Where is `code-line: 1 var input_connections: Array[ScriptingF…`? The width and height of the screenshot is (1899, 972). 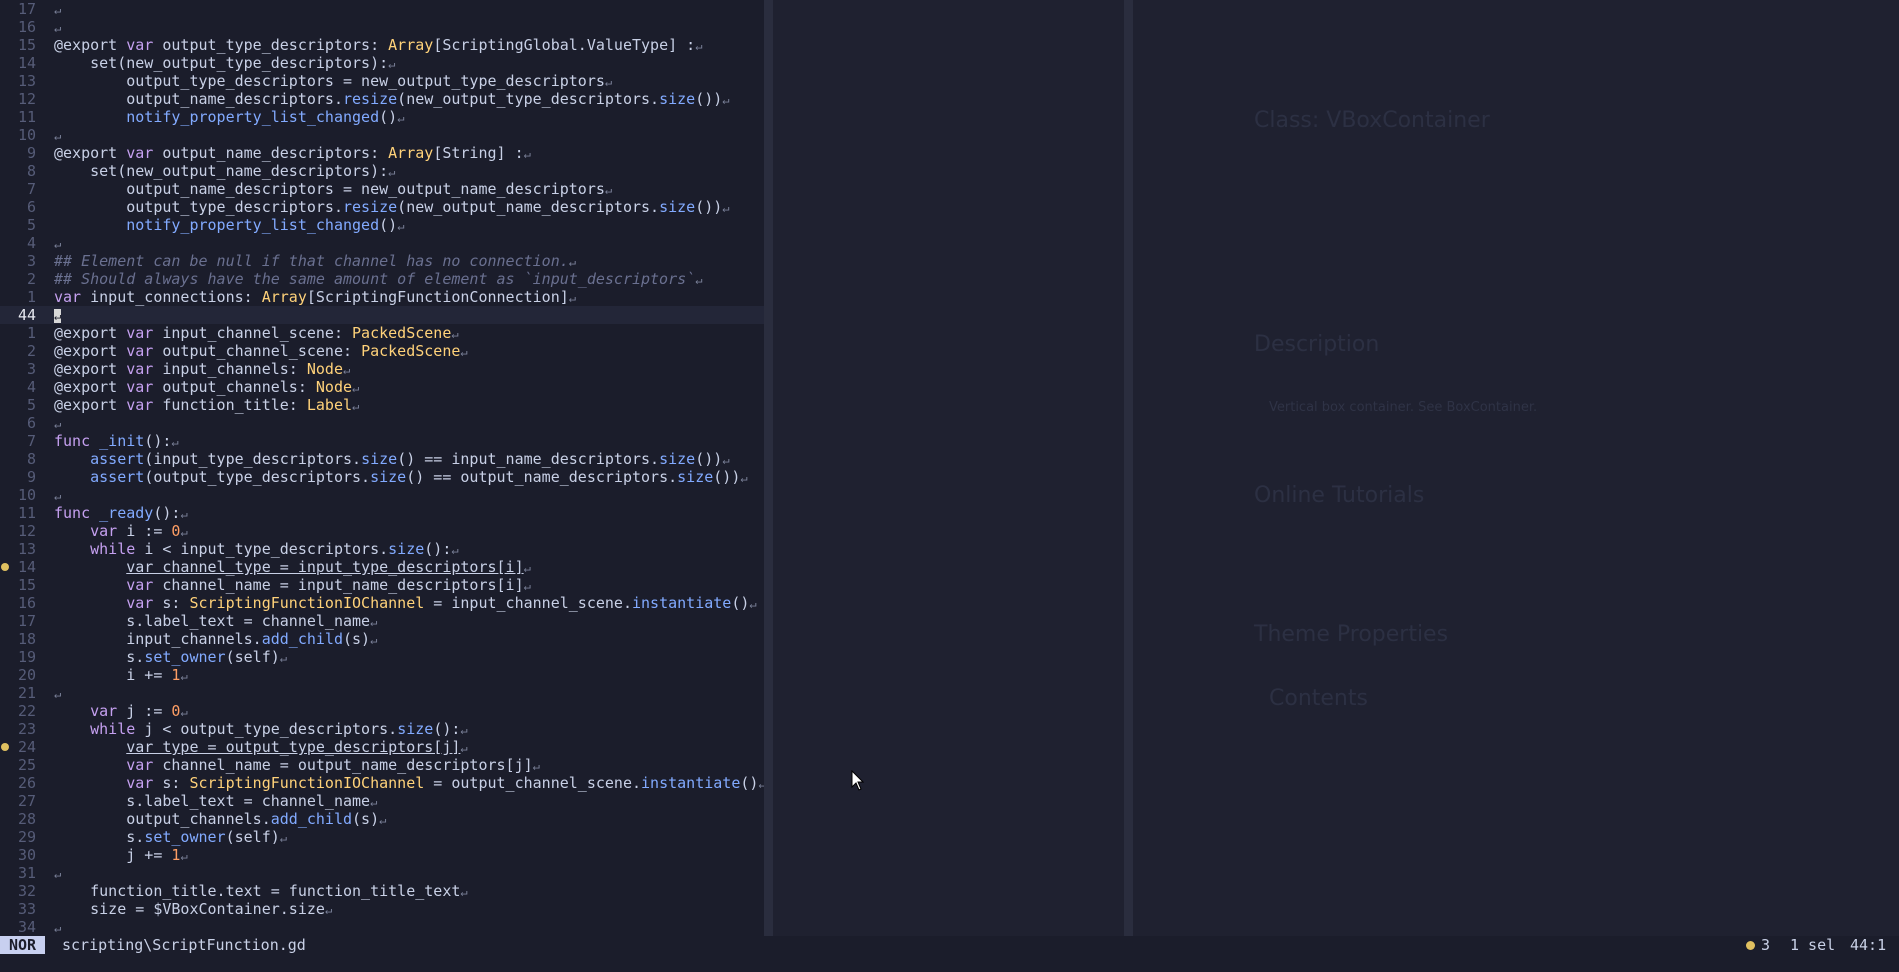 code-line: 1 var input_connections: Array[ScriptingF… is located at coordinates (382, 297).